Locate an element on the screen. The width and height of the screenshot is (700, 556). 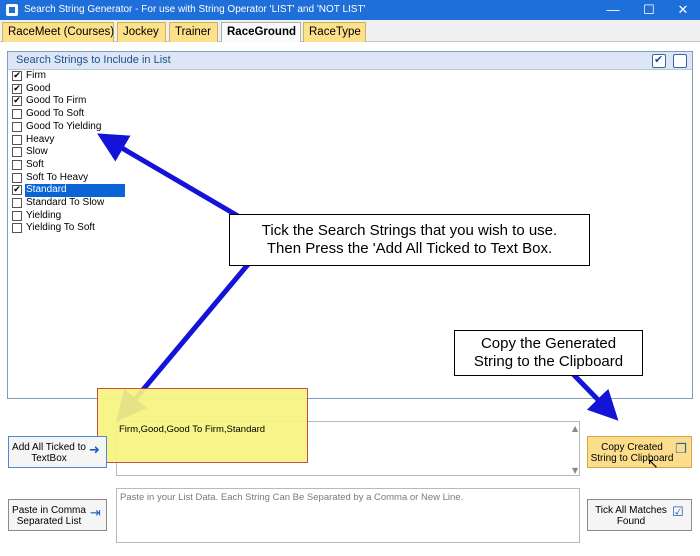
tick-button-line-1: Tick All Matches is located at coordinates (631, 510).